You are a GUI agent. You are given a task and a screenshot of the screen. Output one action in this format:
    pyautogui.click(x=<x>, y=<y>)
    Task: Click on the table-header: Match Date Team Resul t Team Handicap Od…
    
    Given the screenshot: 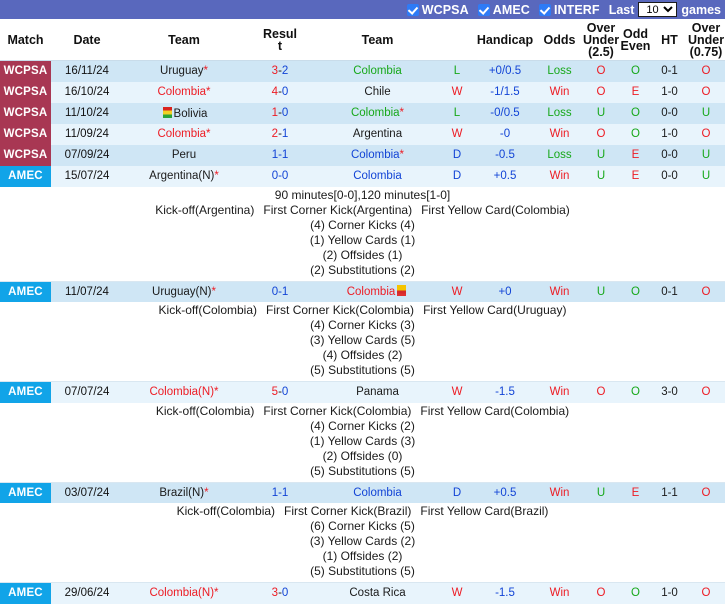 What is the action you would take?
    pyautogui.click(x=362, y=40)
    